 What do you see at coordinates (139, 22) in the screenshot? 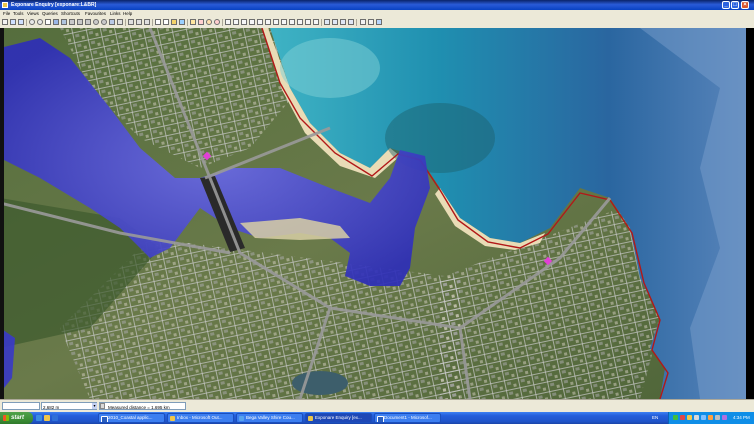
I see `redline-icon` at bounding box center [139, 22].